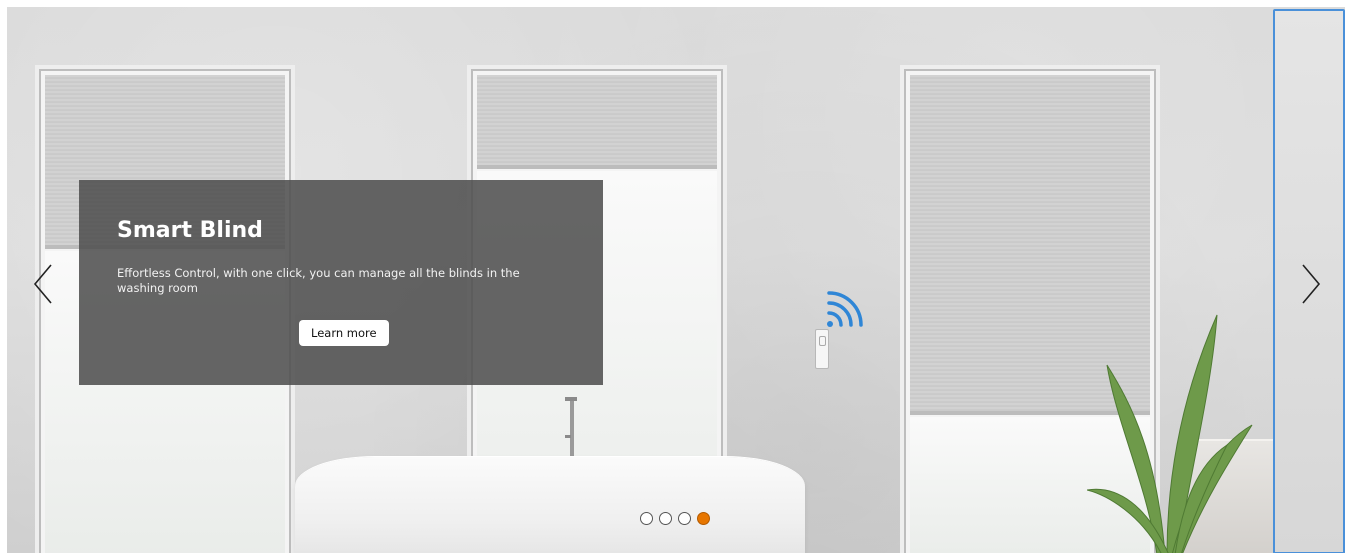 The width and height of the screenshot is (1352, 553). What do you see at coordinates (550, 505) in the screenshot?
I see `bathtub` at bounding box center [550, 505].